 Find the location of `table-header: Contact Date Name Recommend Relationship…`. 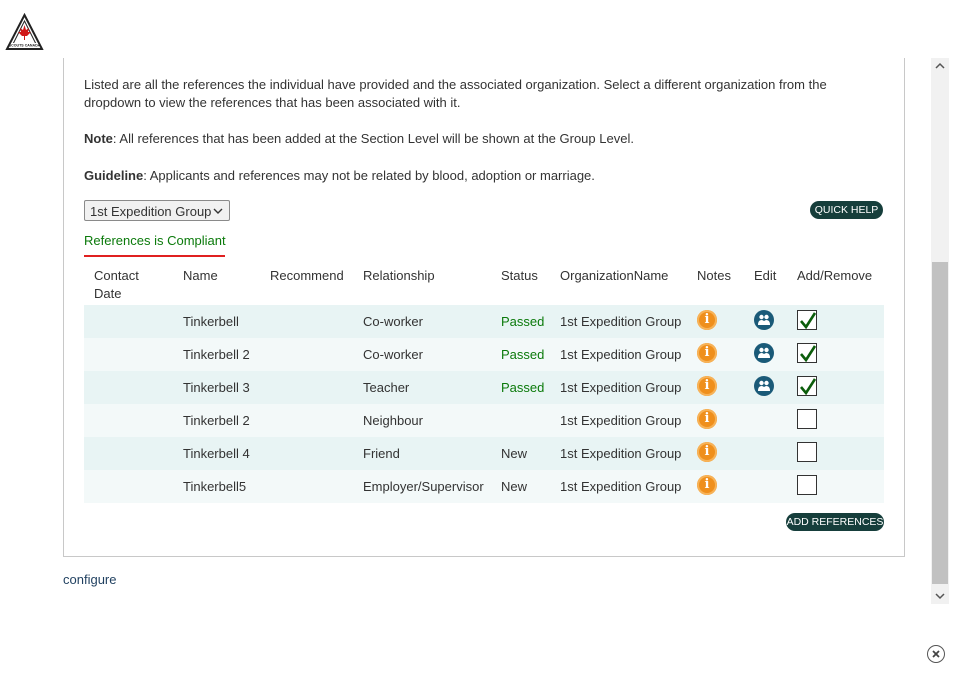

table-header: Contact Date Name Recommend Relationship… is located at coordinates (484, 285).